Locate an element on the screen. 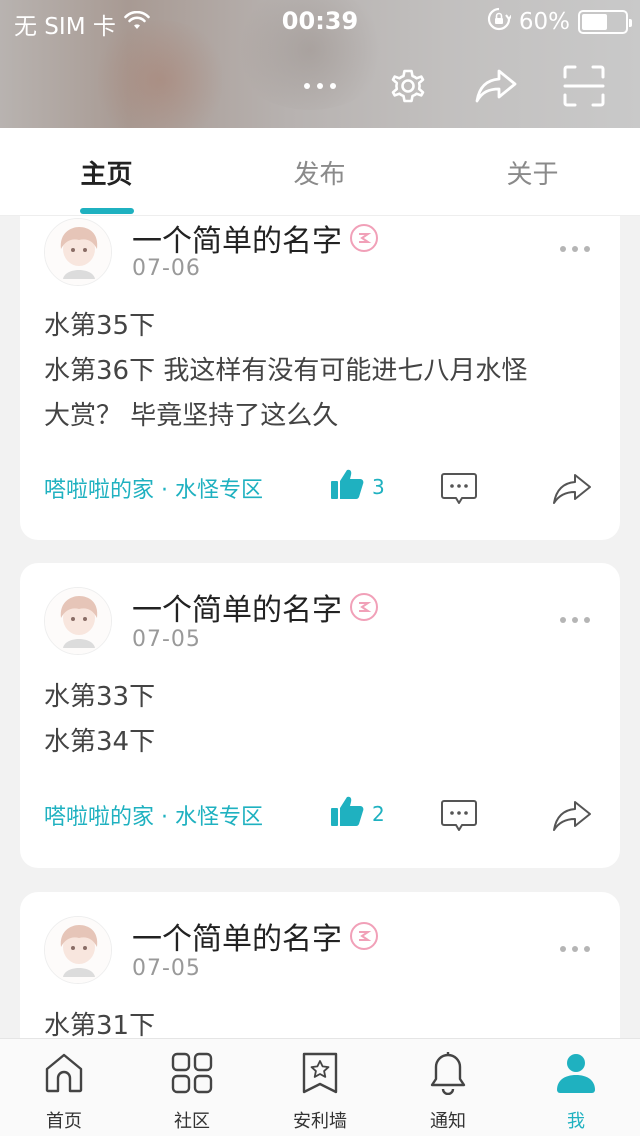 The width and height of the screenshot is (640, 1136). more-options-icon is located at coordinates (320, 86).